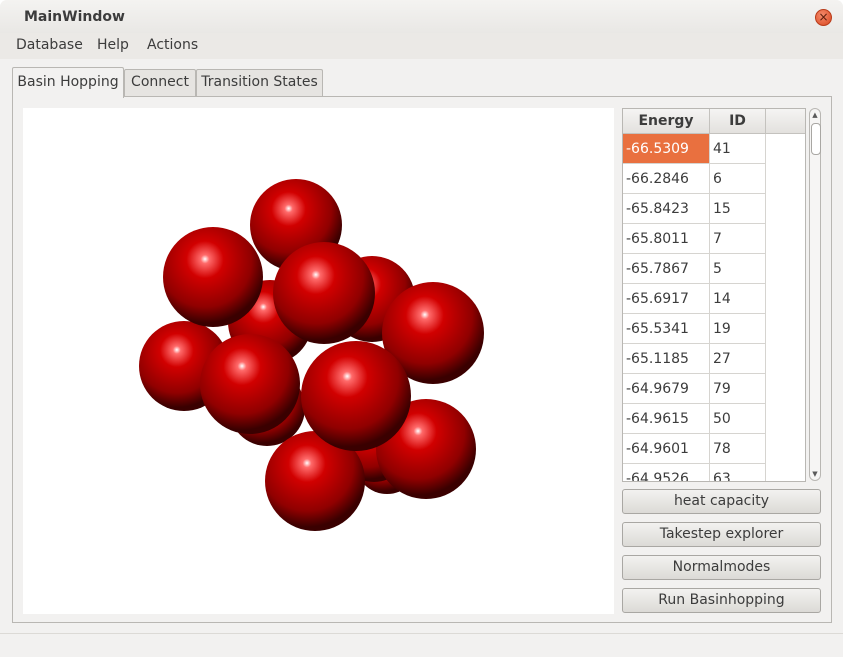 This screenshot has height=657, width=843. Describe the element at coordinates (738, 449) in the screenshot. I see `id-cell: 78` at that location.